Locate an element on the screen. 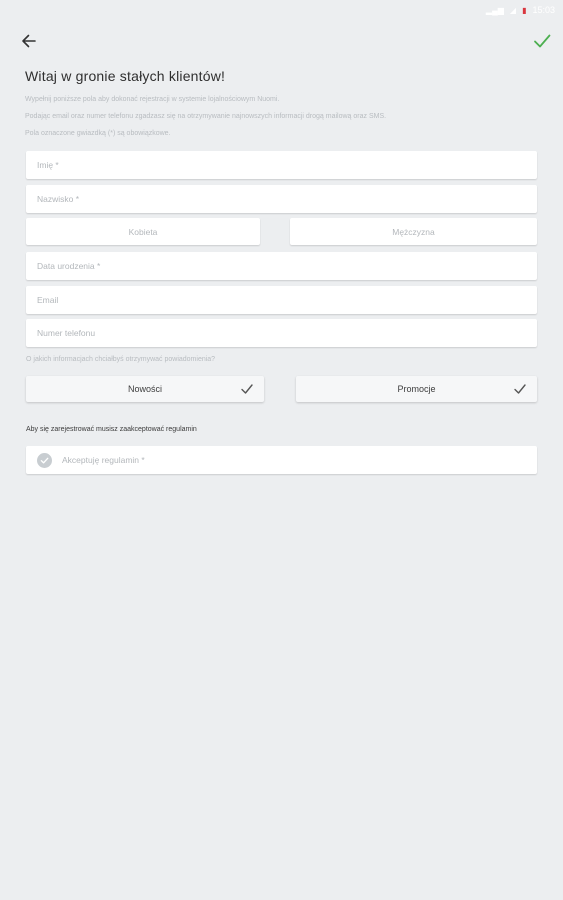  wifi-icon: ▂▄▆ is located at coordinates (494, 10).